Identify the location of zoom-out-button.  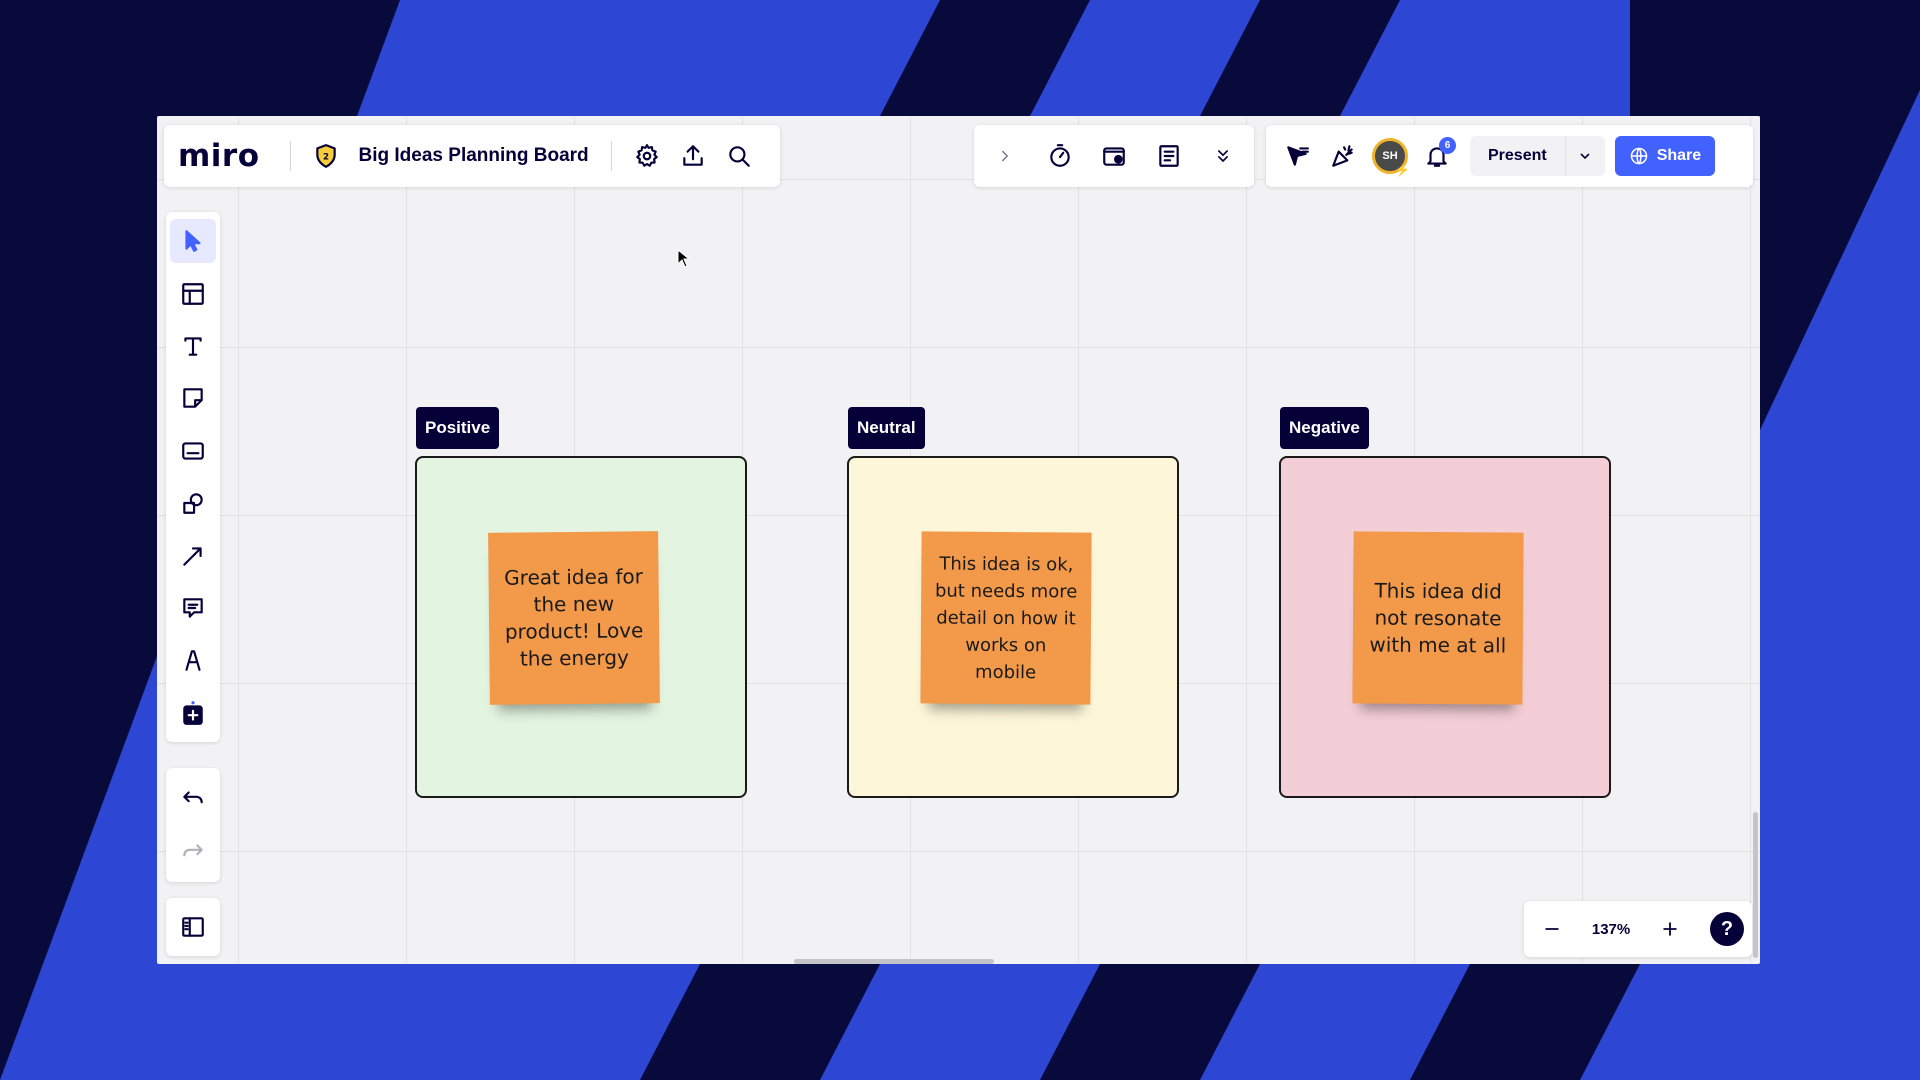
(1552, 929).